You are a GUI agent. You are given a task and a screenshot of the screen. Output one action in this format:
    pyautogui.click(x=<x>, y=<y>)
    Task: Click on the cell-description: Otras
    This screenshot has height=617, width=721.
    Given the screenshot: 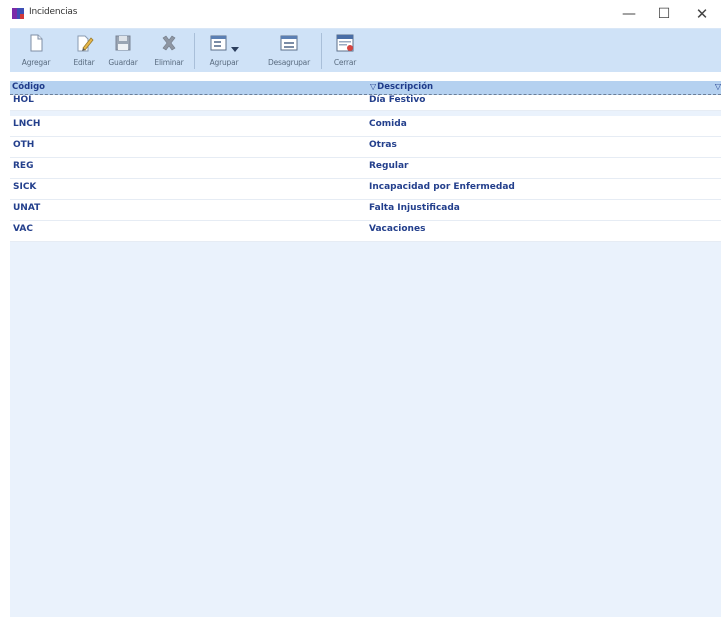 What is the action you would take?
    pyautogui.click(x=383, y=145)
    